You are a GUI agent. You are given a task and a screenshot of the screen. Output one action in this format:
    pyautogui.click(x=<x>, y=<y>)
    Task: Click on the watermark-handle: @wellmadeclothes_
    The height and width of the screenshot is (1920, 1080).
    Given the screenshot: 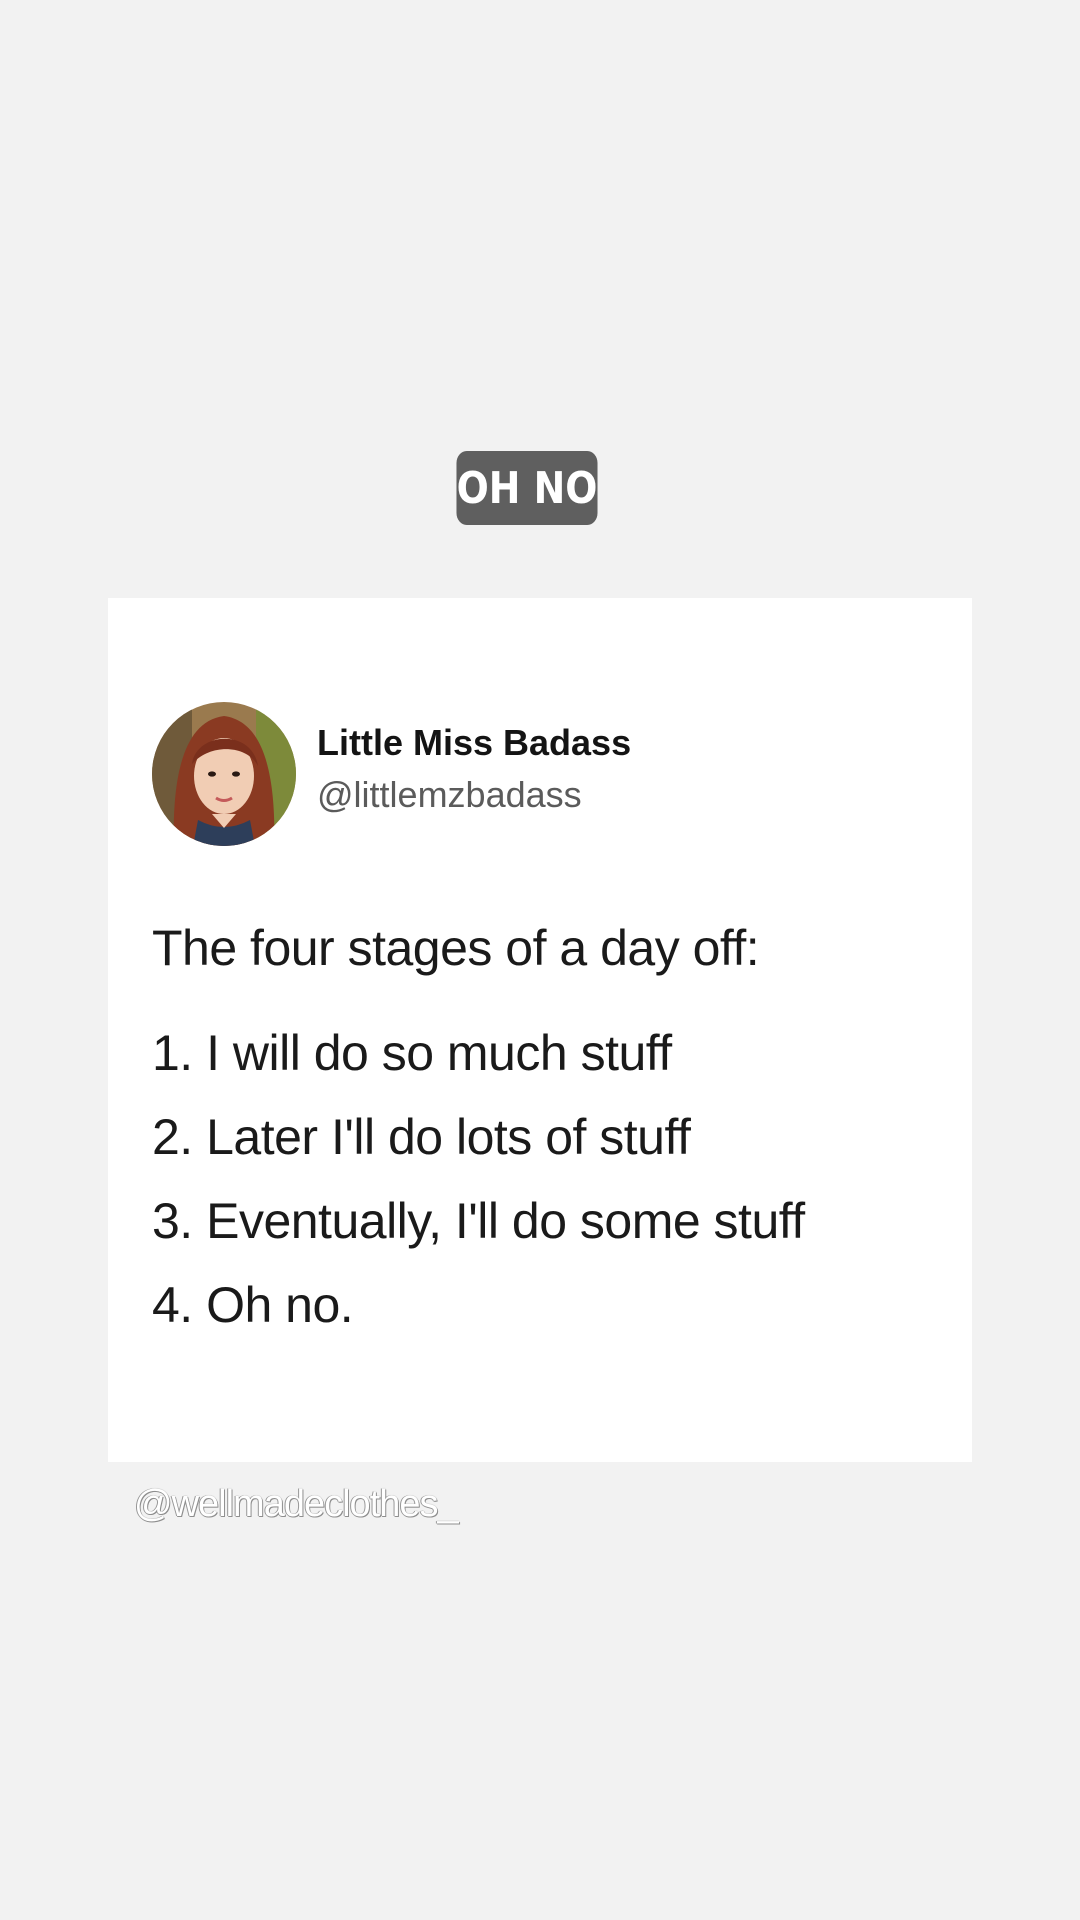 What is the action you would take?
    pyautogui.click(x=296, y=1504)
    